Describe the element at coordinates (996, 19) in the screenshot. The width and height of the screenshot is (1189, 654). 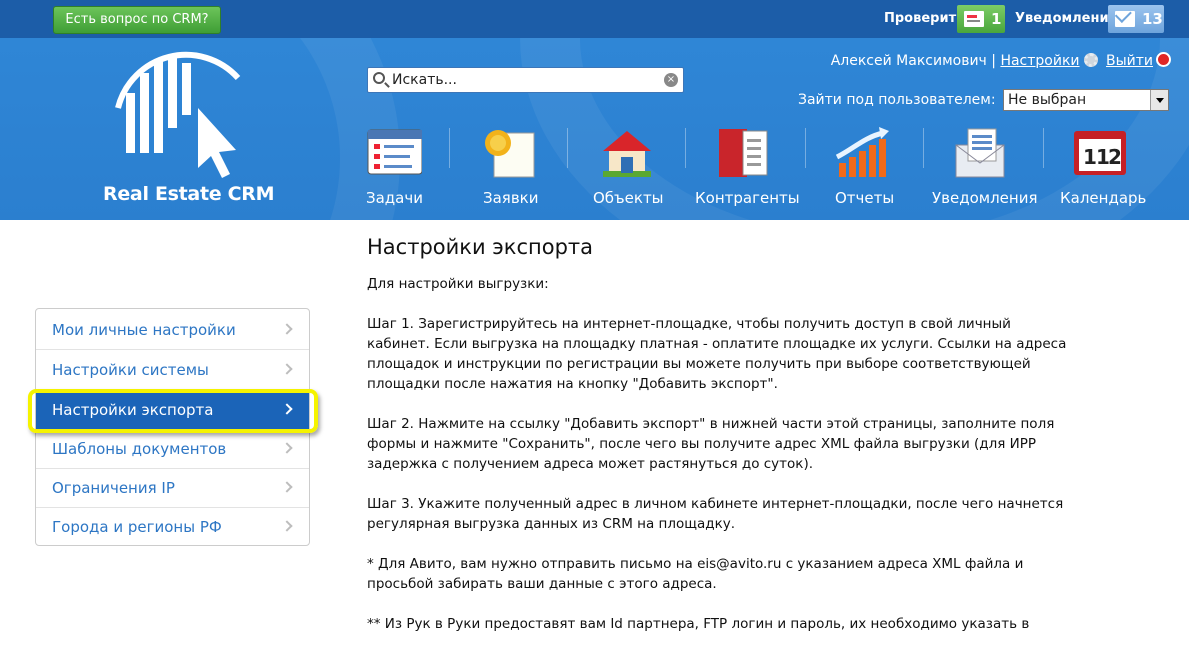
I see `check-count: 1` at that location.